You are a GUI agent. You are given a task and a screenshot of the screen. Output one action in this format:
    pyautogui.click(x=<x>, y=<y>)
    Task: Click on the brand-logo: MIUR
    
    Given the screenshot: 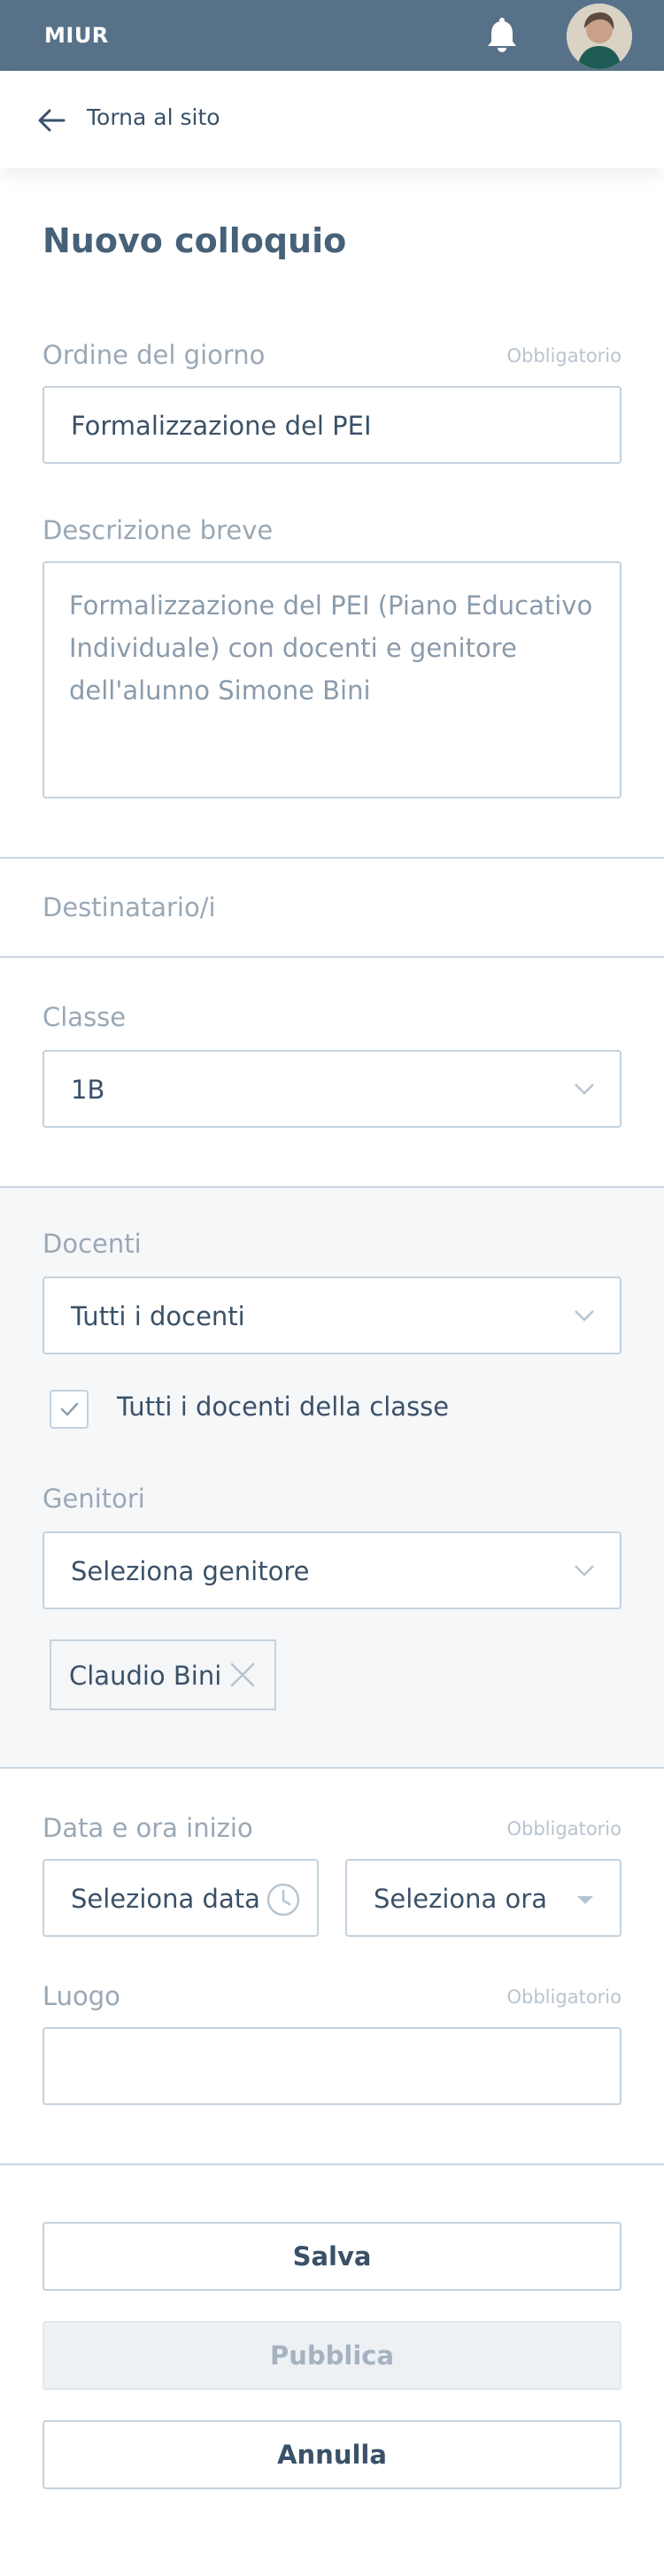 What is the action you would take?
    pyautogui.click(x=76, y=35)
    